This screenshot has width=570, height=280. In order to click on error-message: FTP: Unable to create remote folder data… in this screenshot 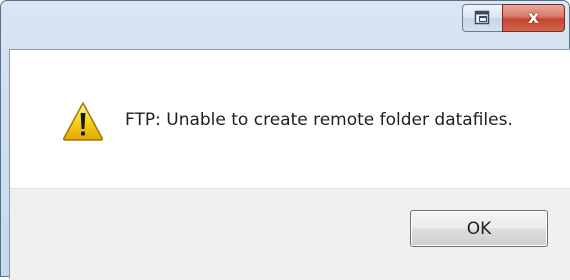, I will do `click(319, 120)`.